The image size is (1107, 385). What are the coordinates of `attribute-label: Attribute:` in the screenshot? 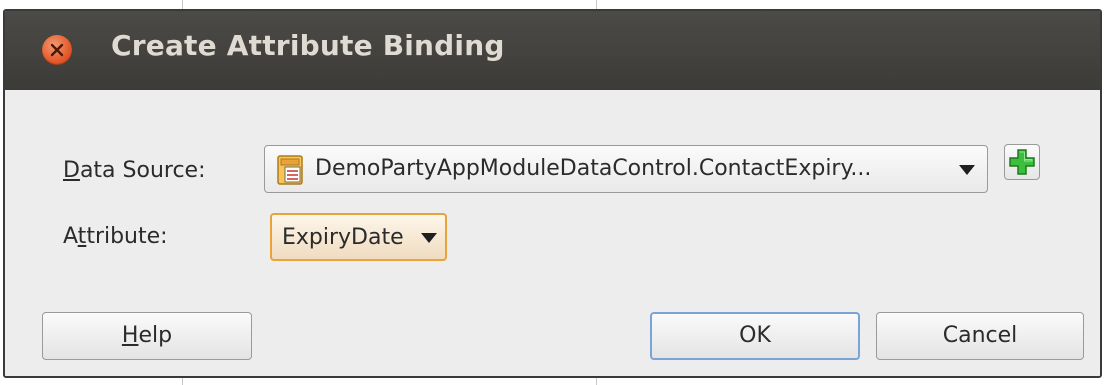 It's located at (115, 236).